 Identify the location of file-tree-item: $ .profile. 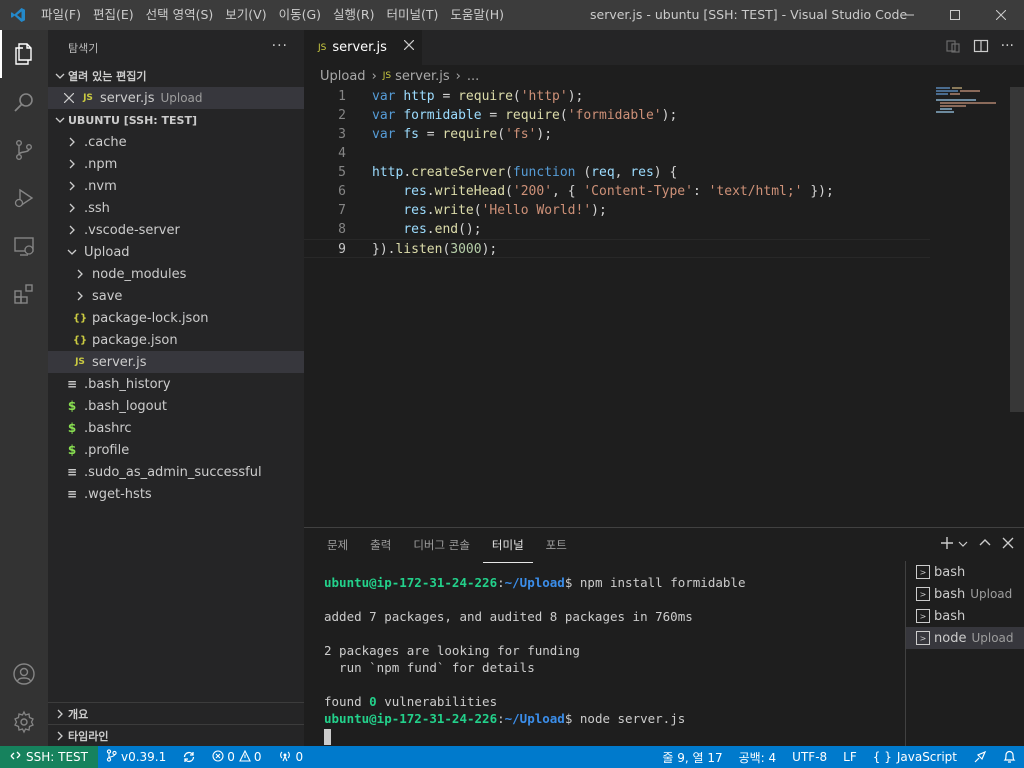
(176, 450).